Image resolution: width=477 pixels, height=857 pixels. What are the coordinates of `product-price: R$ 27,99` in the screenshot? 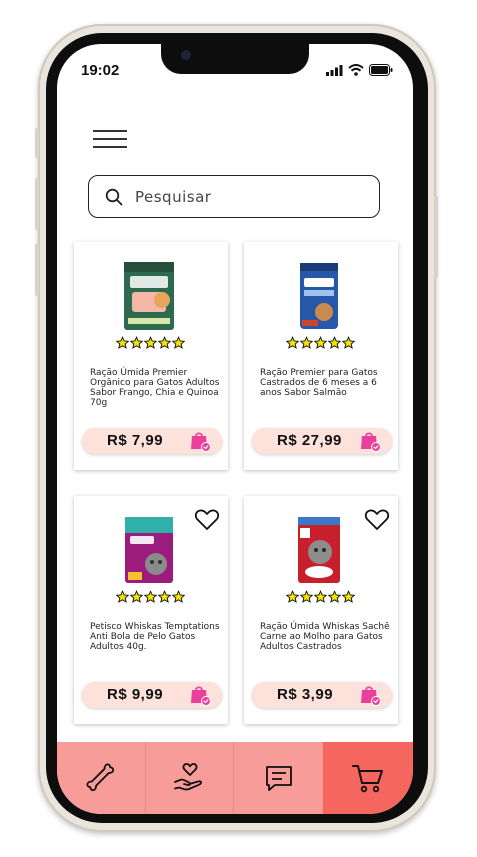 It's located at (309, 440).